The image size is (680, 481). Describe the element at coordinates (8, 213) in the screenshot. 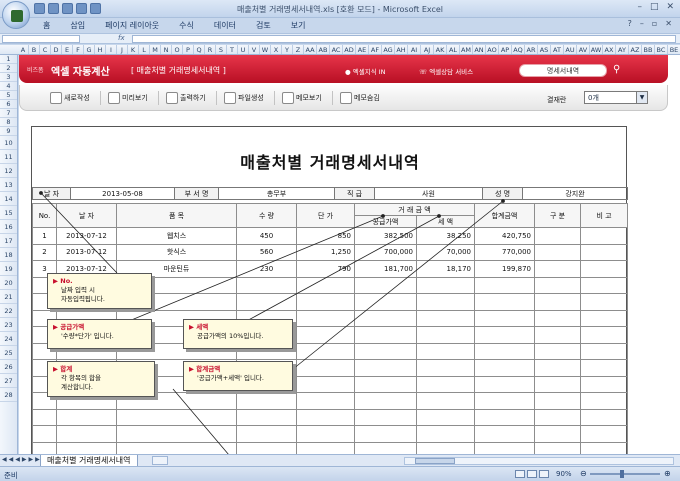

I see `row-header: 15` at that location.